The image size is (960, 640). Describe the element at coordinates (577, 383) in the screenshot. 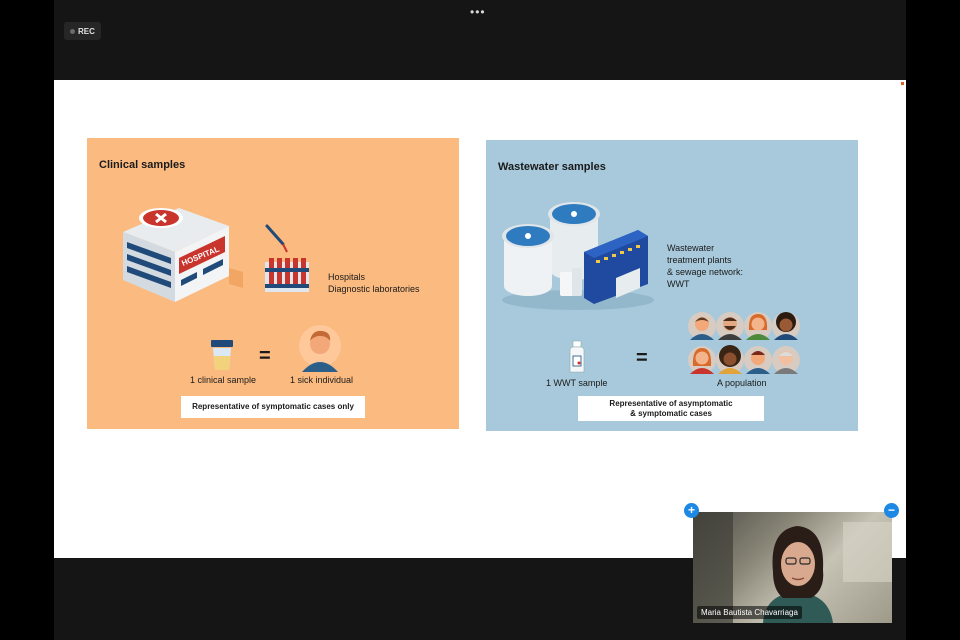

I see `wwt-sample-label: 1 WWT sample` at that location.